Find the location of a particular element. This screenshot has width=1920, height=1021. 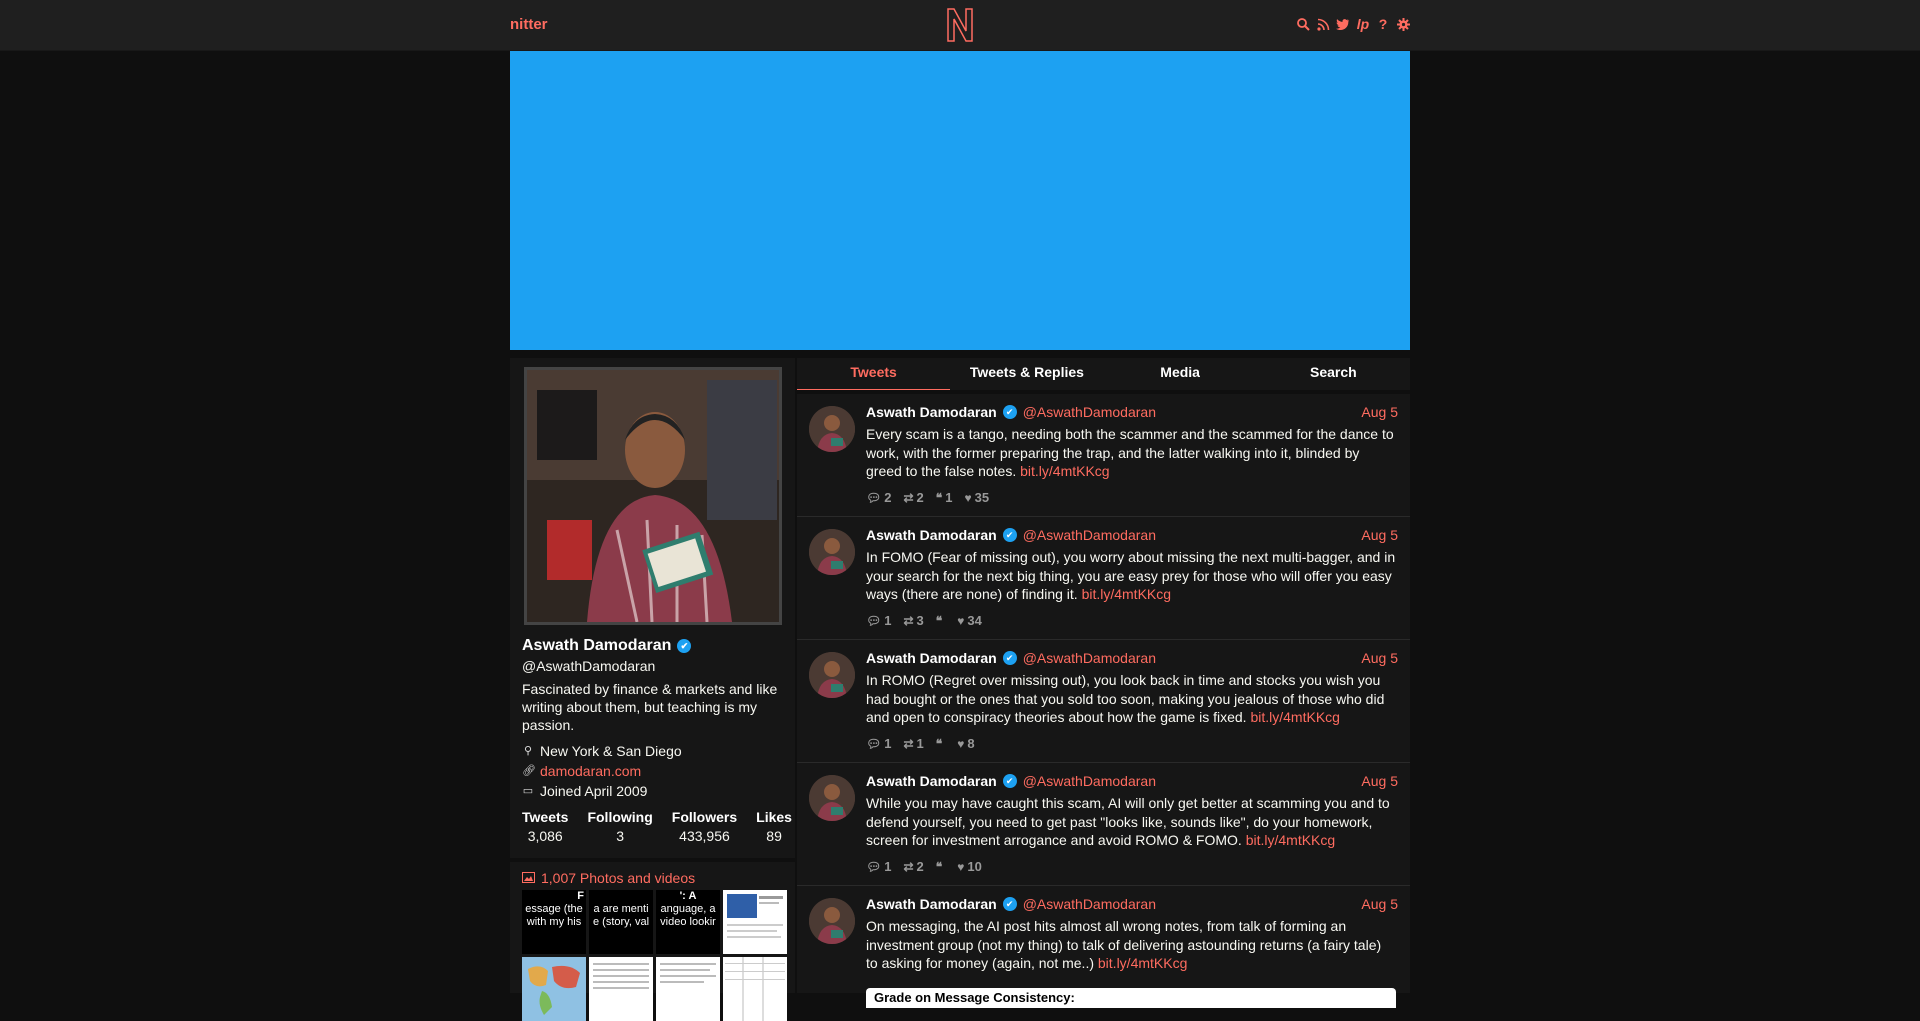

stat-label: Likes is located at coordinates (774, 817).